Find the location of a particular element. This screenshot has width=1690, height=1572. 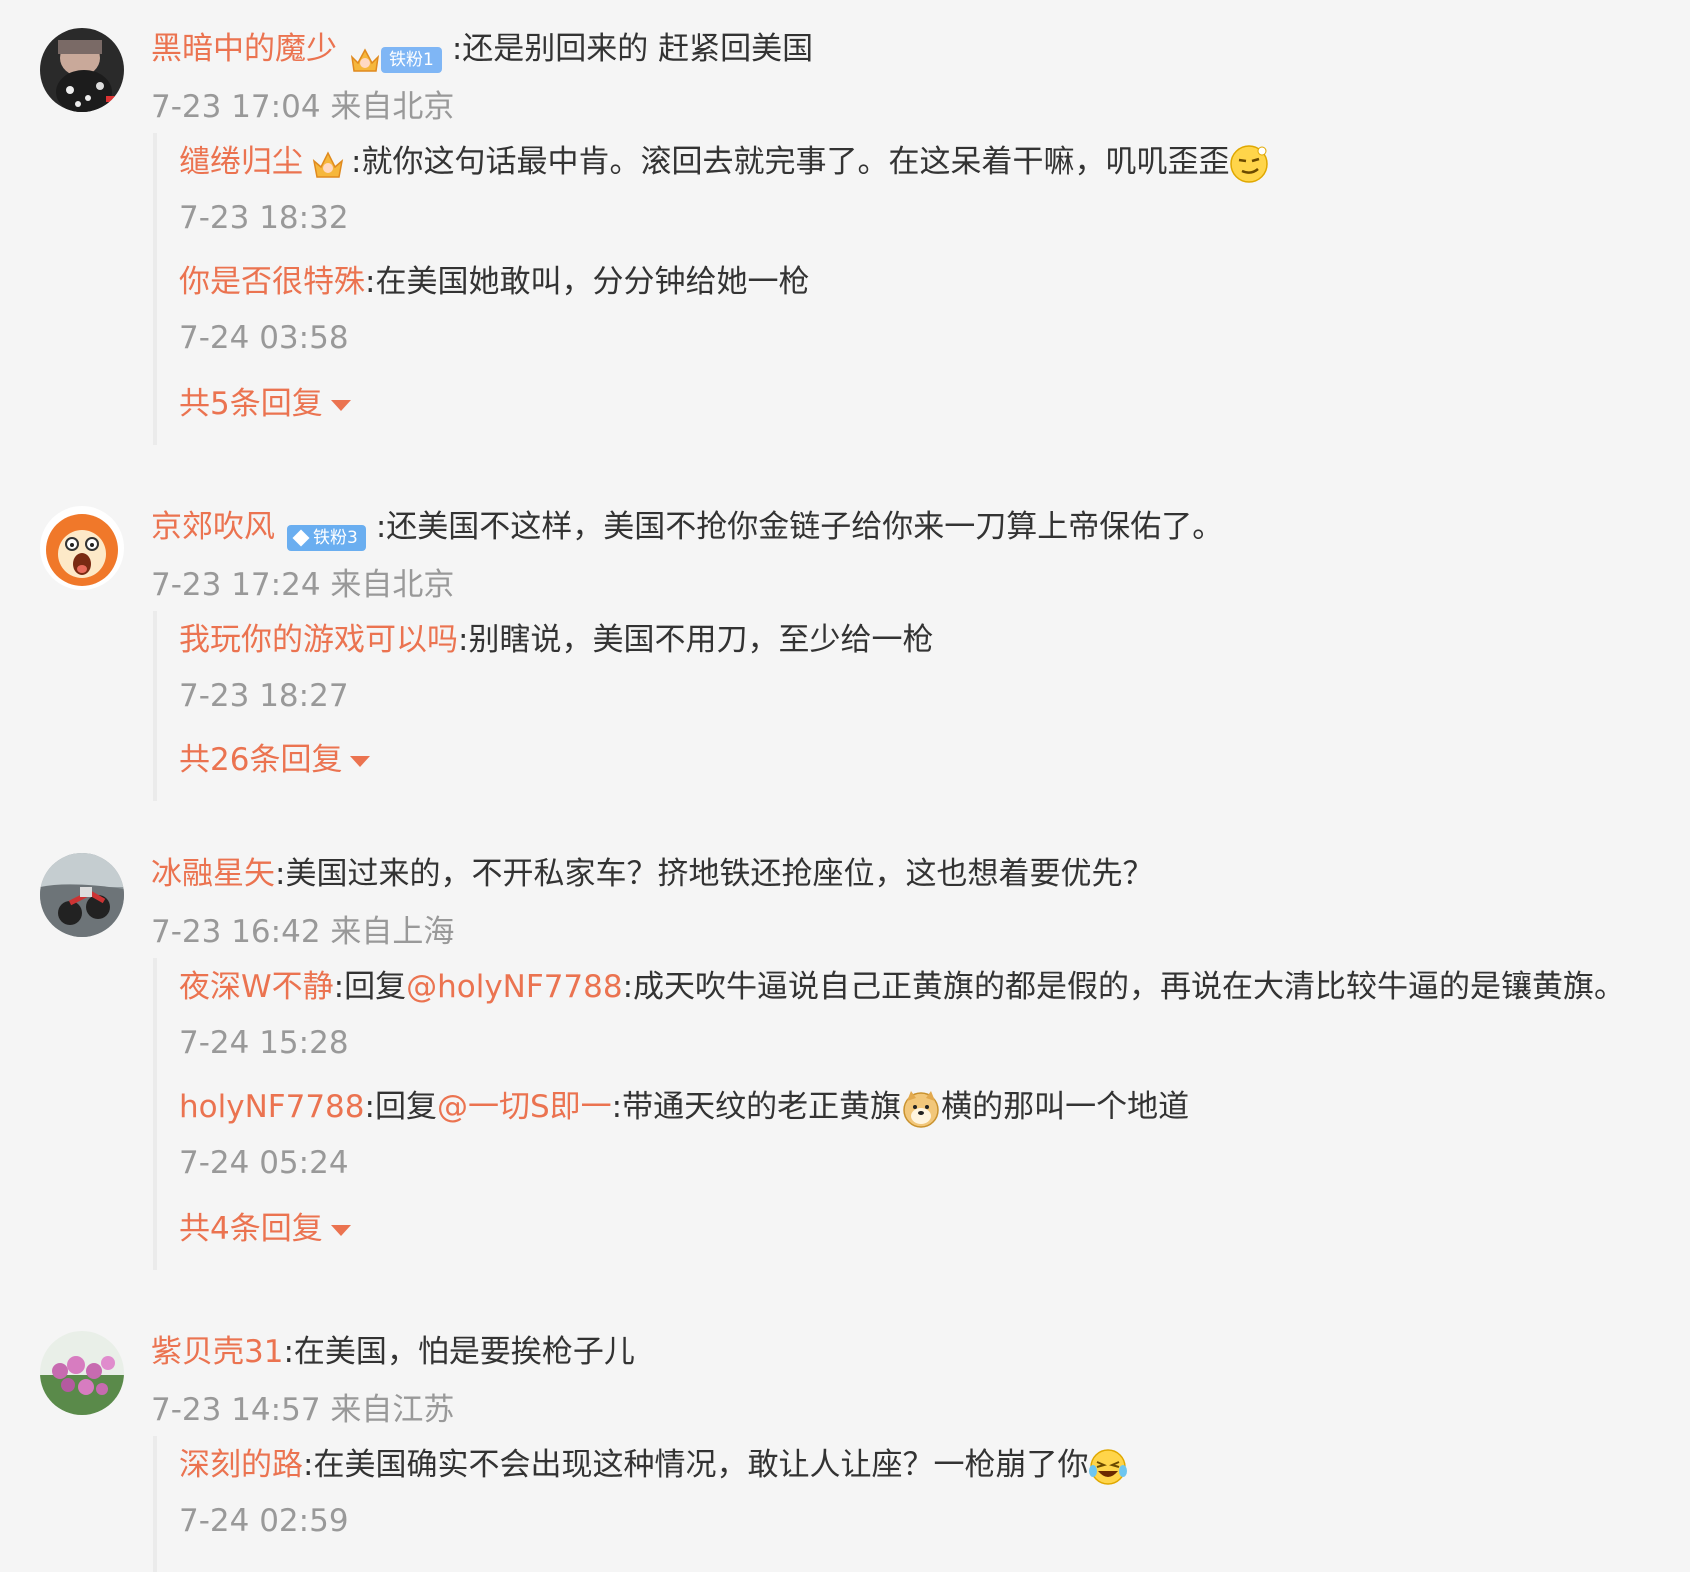

reply-time: 7-23 18:27 is located at coordinates (264, 696).